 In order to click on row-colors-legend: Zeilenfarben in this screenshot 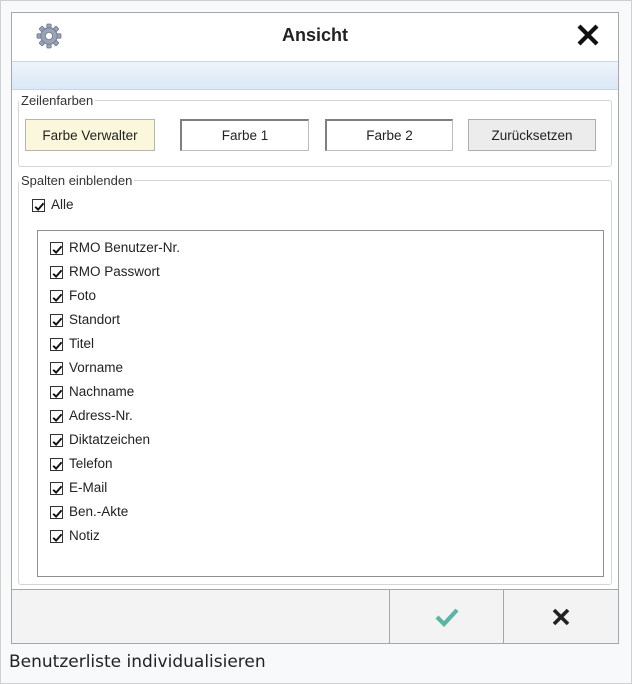, I will do `click(57, 100)`.